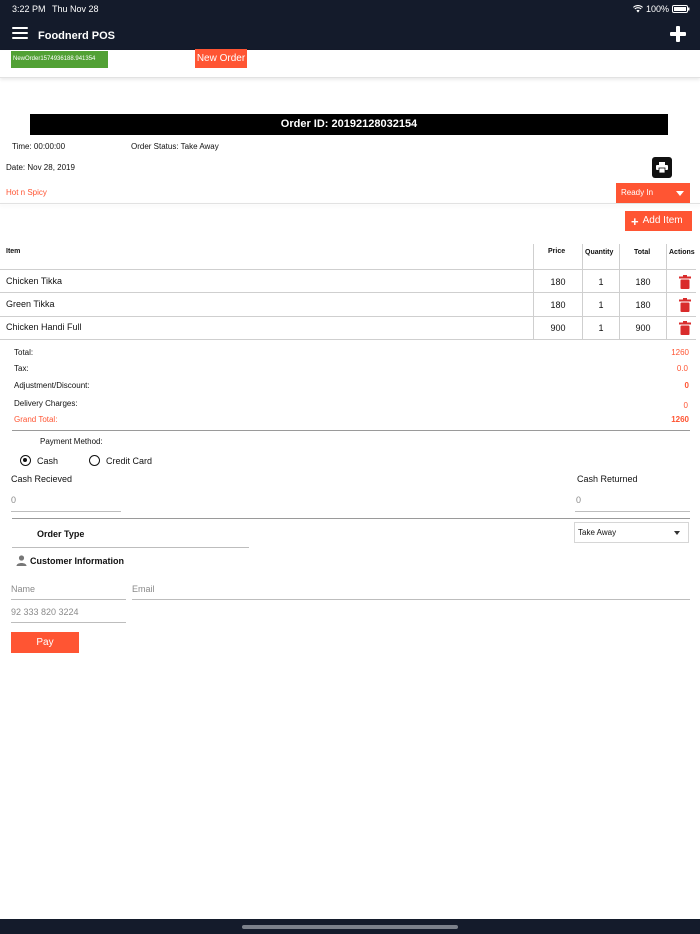 This screenshot has height=934, width=700. I want to click on customer-info-heading: Customer Information, so click(77, 561).